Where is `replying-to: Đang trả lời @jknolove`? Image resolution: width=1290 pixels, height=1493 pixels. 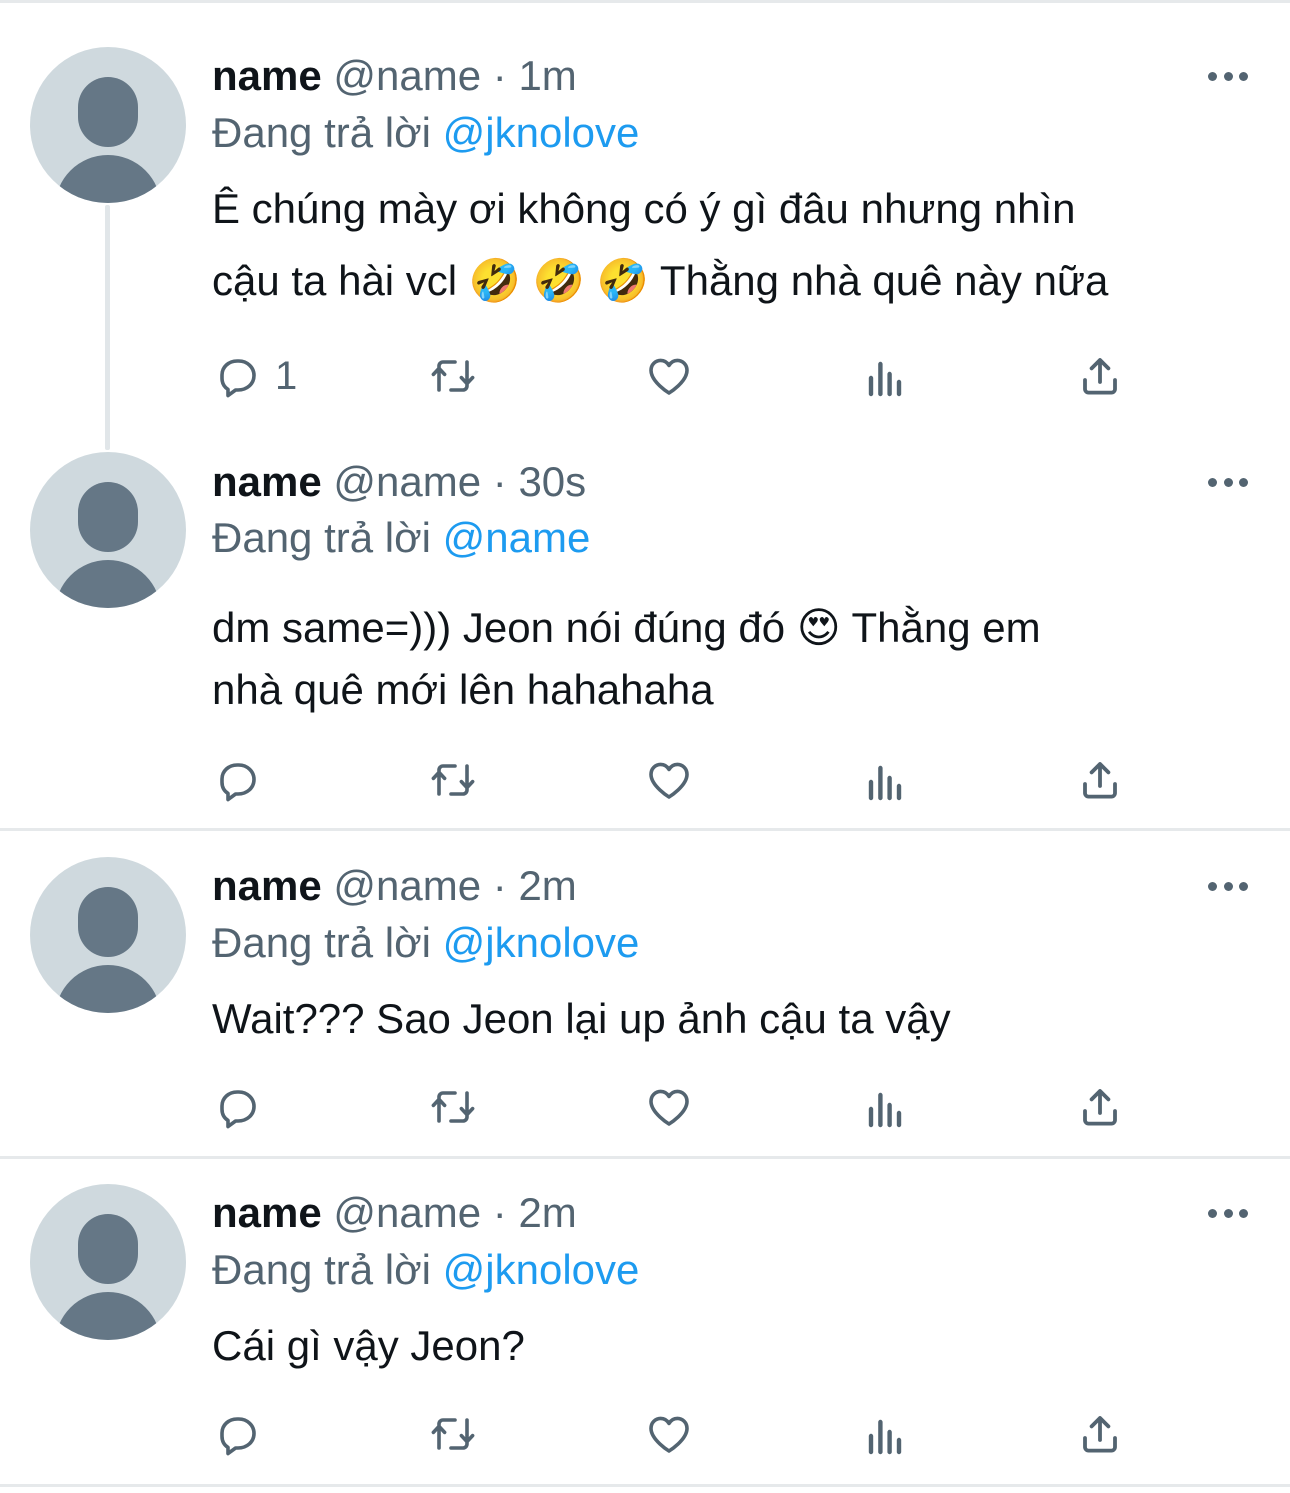 replying-to: Đang trả lời @jknolove is located at coordinates (425, 1270).